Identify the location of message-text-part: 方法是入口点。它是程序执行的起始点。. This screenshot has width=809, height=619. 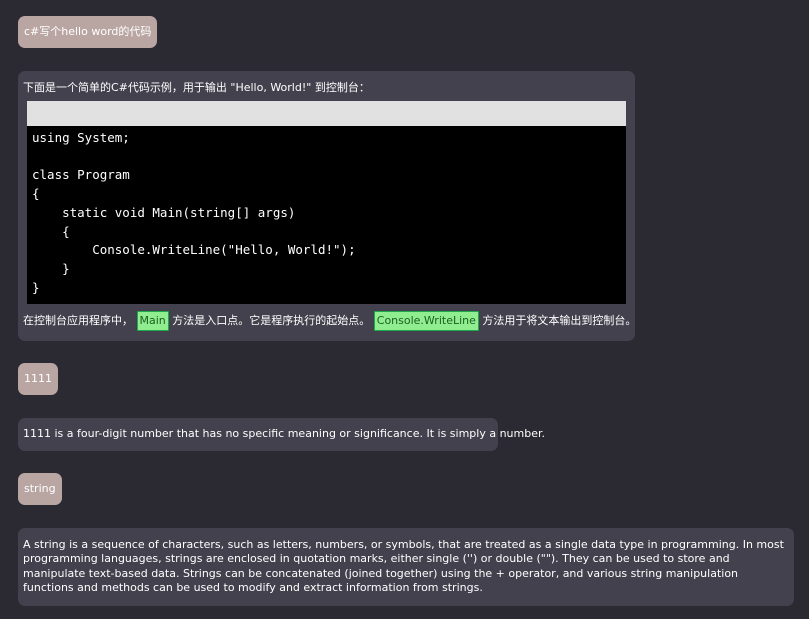
(271, 320).